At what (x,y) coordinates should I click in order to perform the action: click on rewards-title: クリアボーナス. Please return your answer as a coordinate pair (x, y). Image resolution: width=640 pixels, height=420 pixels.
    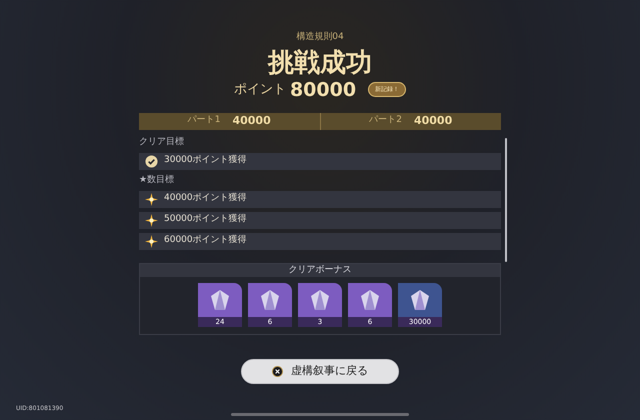
    Looking at the image, I should click on (320, 270).